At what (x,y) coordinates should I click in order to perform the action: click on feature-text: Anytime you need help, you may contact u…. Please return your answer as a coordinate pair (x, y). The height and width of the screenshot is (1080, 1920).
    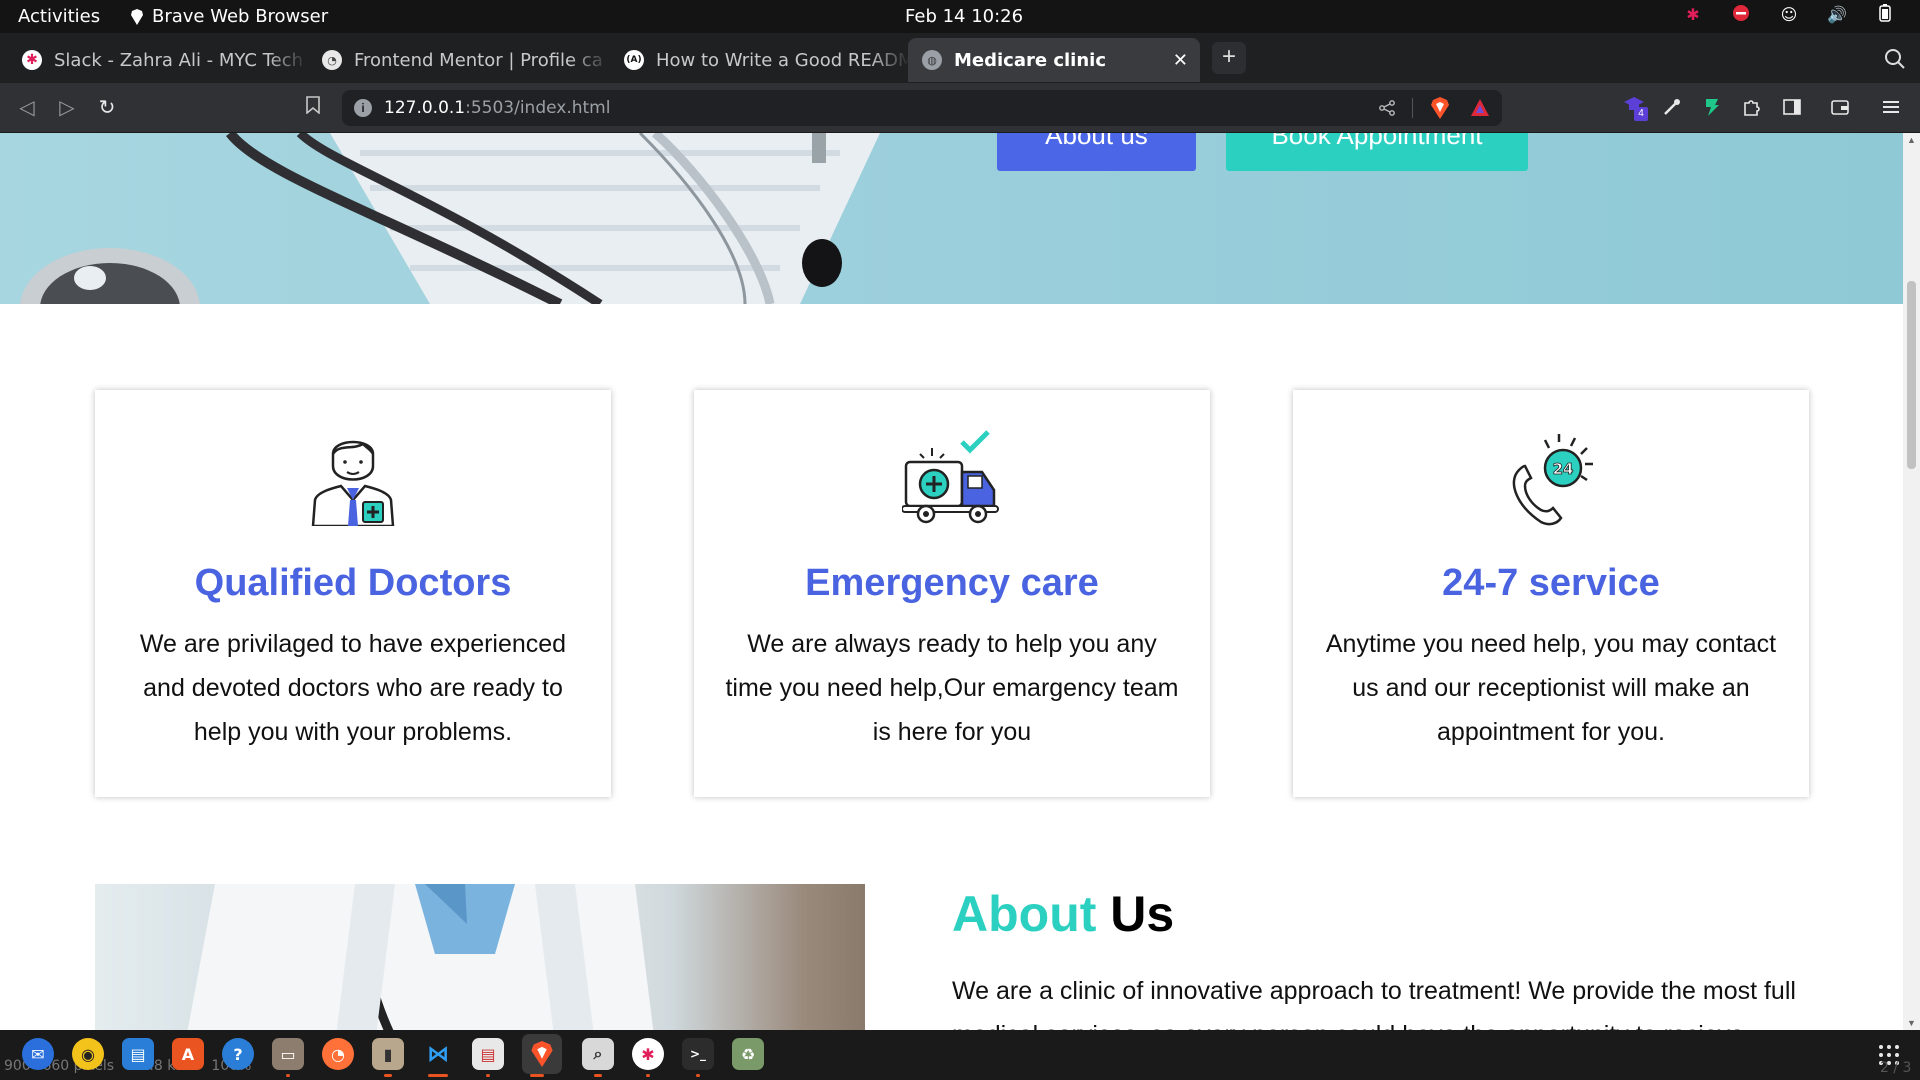
    Looking at the image, I should click on (1551, 688).